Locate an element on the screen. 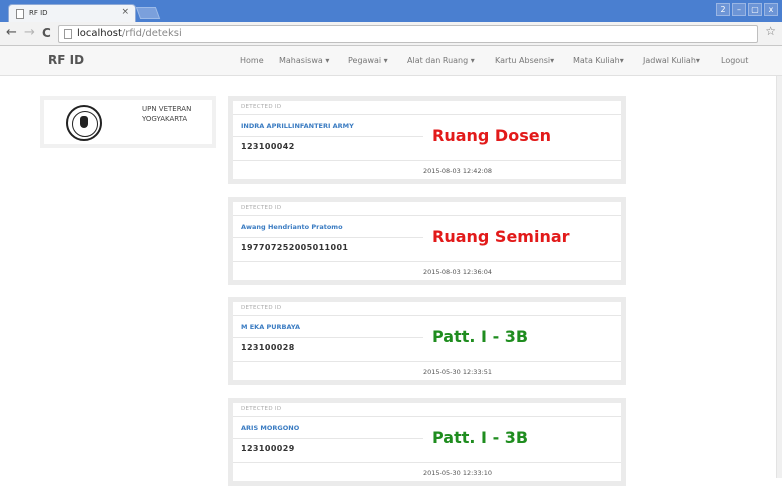 The image size is (782, 486). tab-close-icon: × is located at coordinates (125, 12).